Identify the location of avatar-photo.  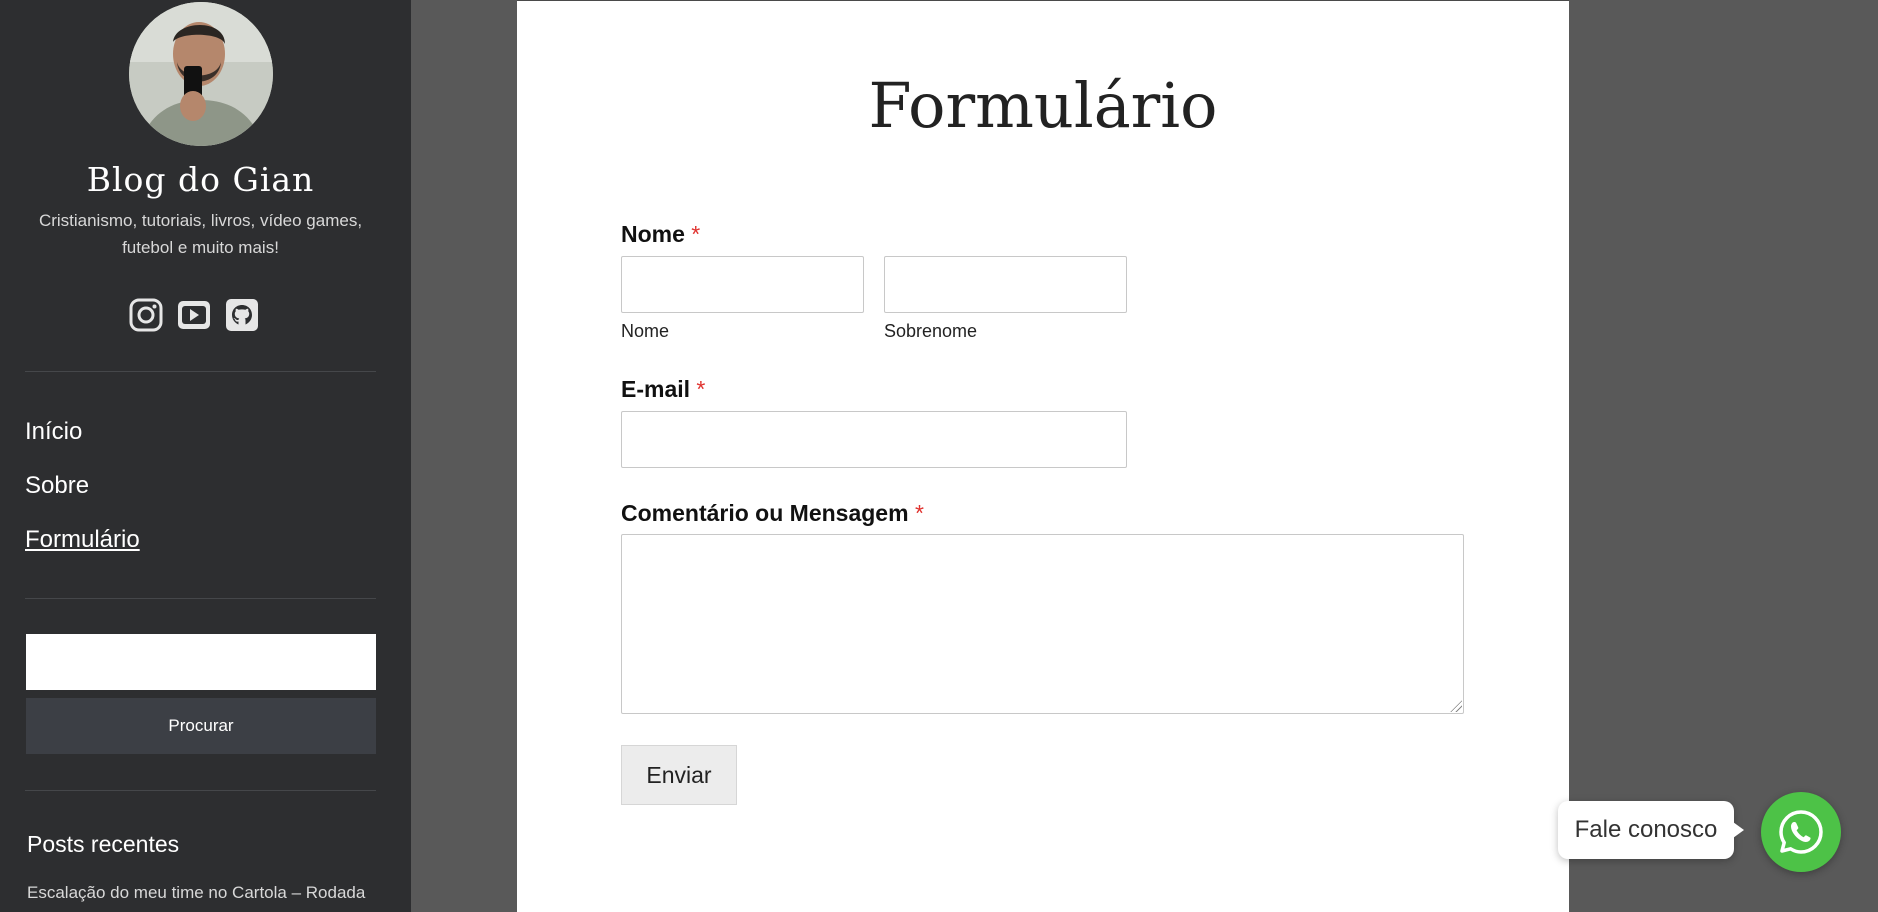
(201, 74).